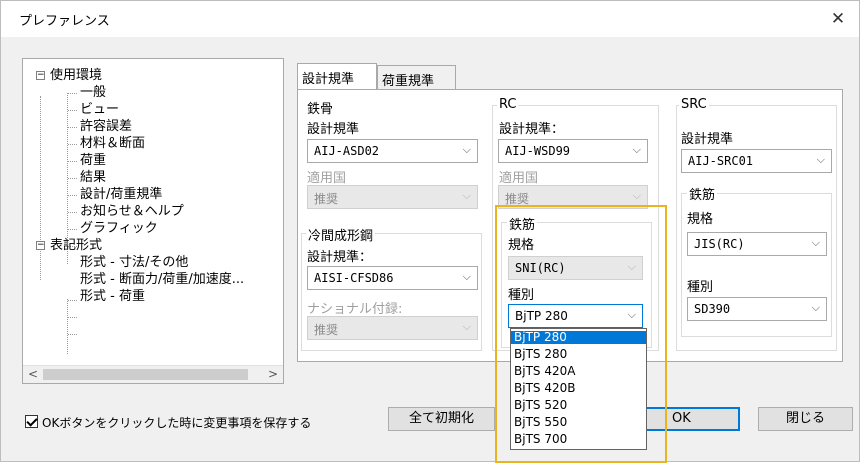 Image resolution: width=860 pixels, height=463 pixels. I want to click on cold-formed-group-title: 冷間成形鋼, so click(341, 234).